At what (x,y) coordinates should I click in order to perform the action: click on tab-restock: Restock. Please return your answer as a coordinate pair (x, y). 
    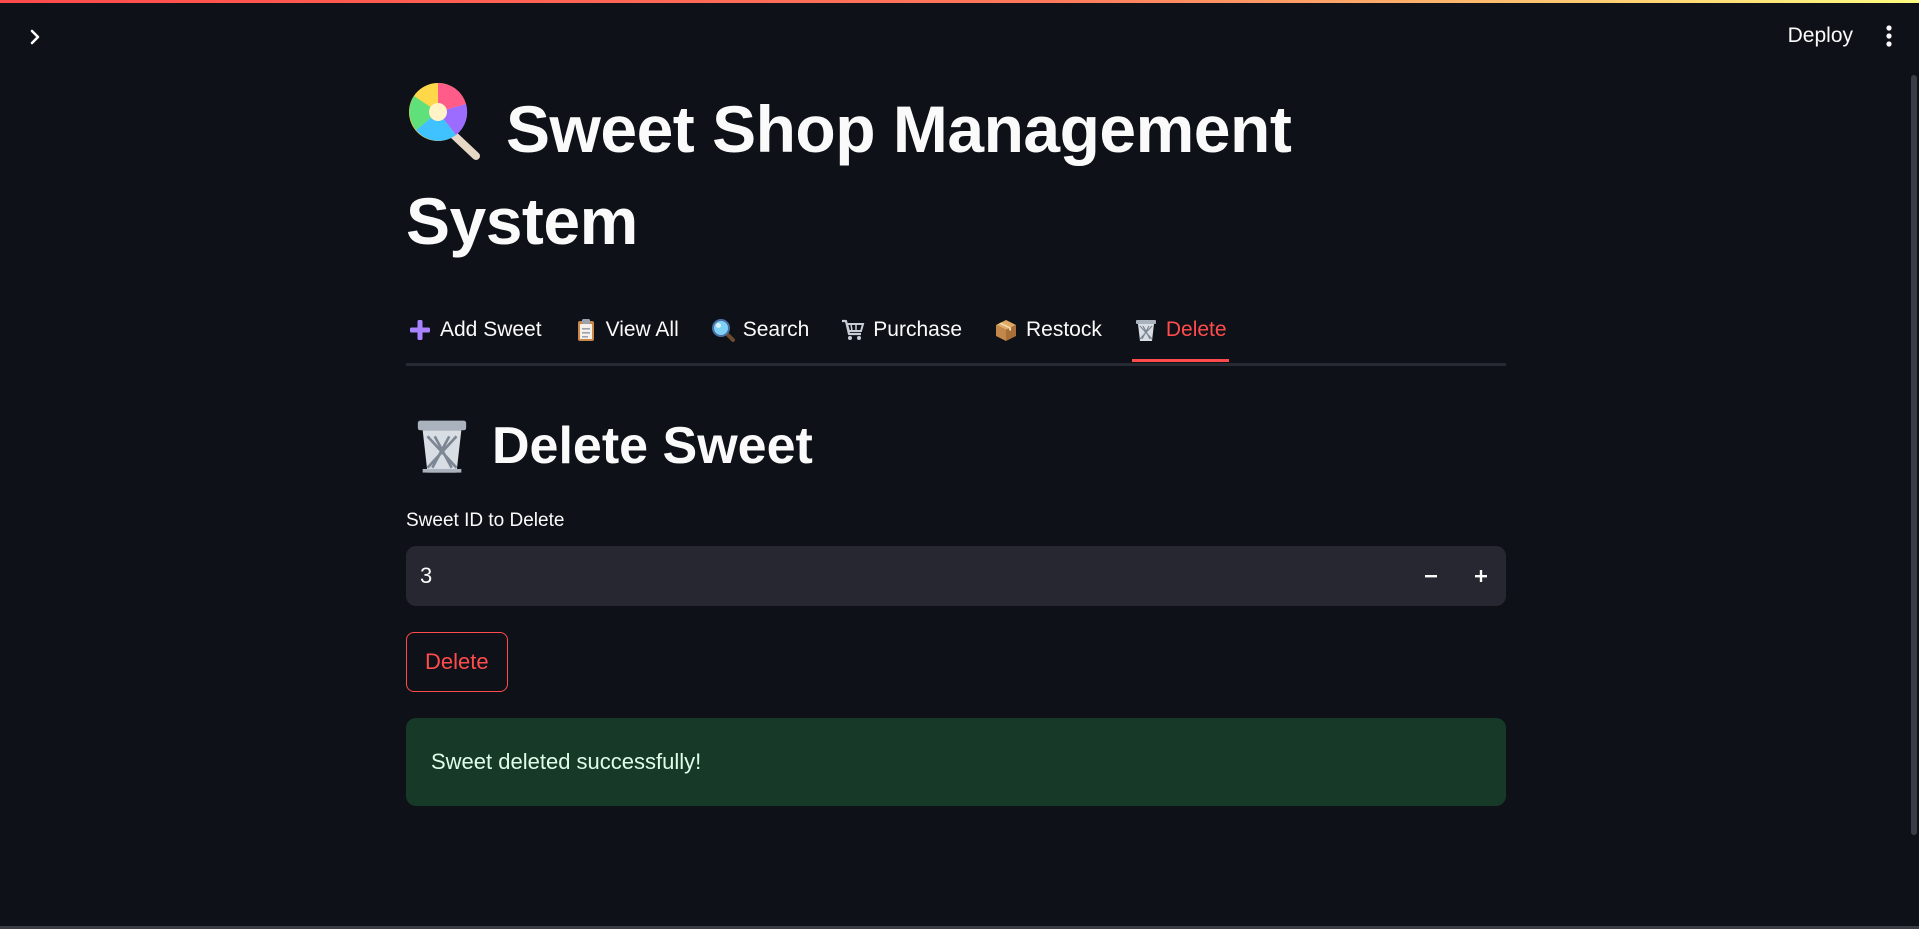
    Looking at the image, I should click on (1048, 330).